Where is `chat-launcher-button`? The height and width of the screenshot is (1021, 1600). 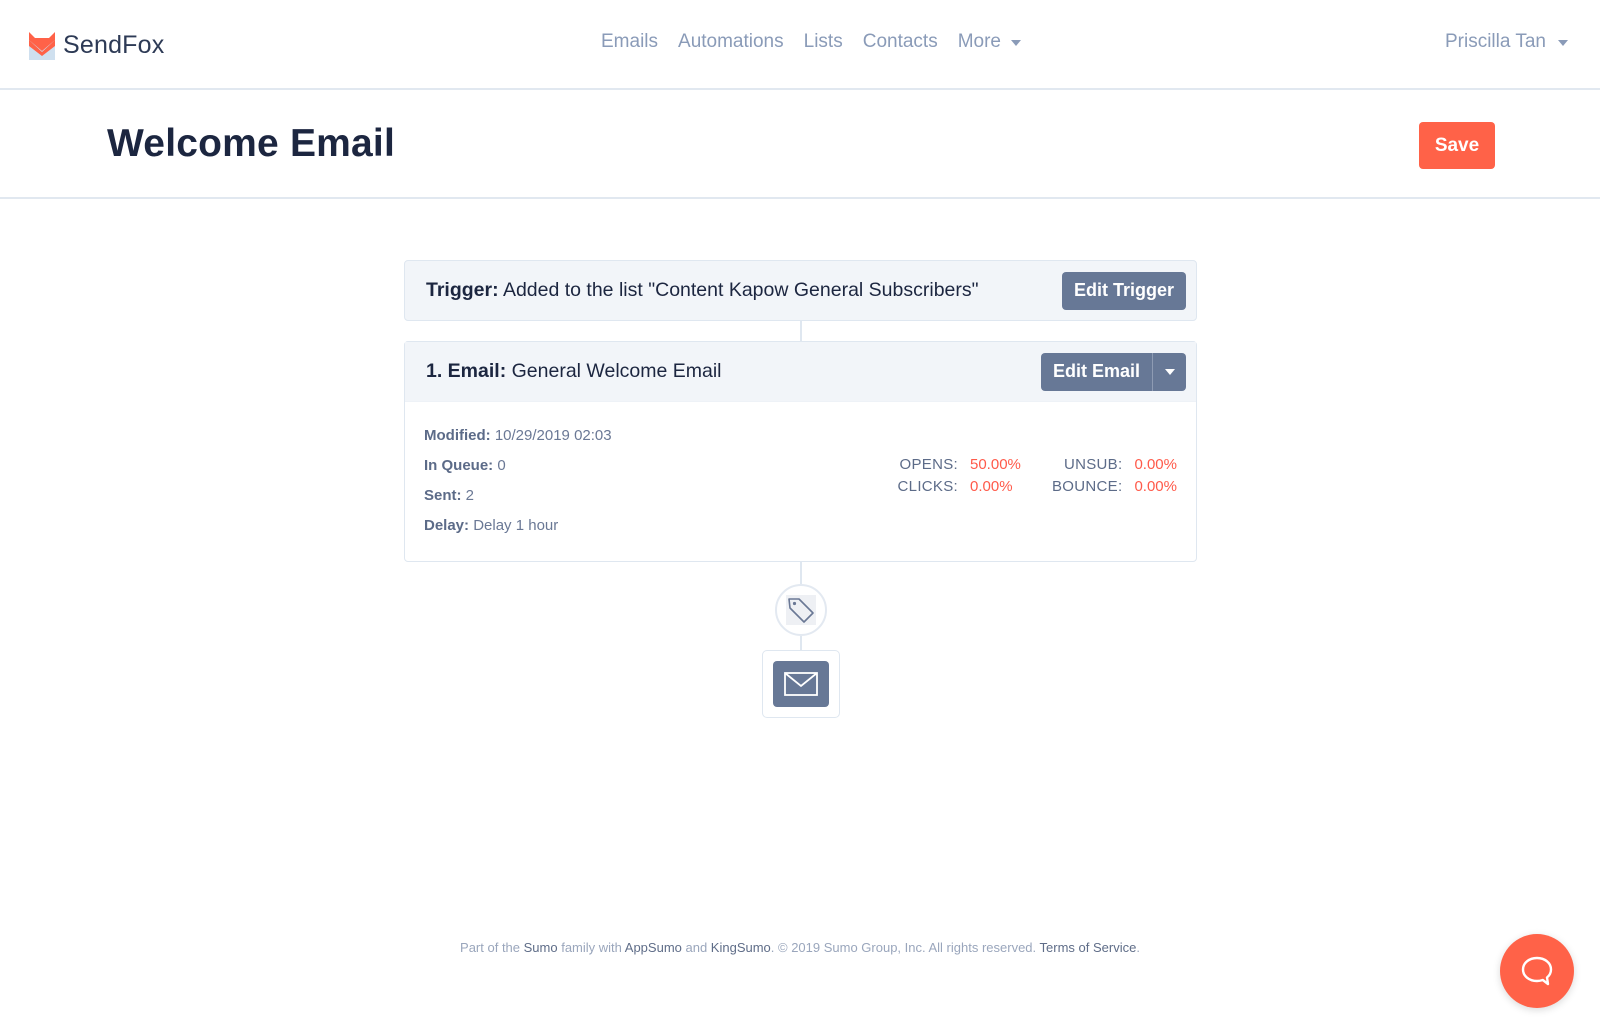 chat-launcher-button is located at coordinates (1537, 971).